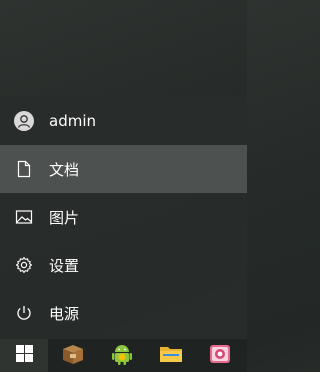 The image size is (320, 372). I want to click on user-avatar-icon, so click(24, 121).